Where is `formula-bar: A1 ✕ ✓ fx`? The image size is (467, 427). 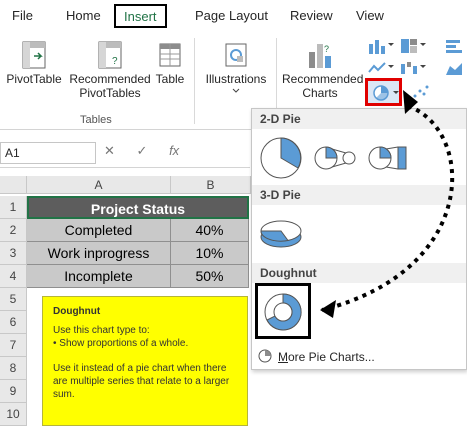 formula-bar: A1 ✕ ✓ fx is located at coordinates (125, 153).